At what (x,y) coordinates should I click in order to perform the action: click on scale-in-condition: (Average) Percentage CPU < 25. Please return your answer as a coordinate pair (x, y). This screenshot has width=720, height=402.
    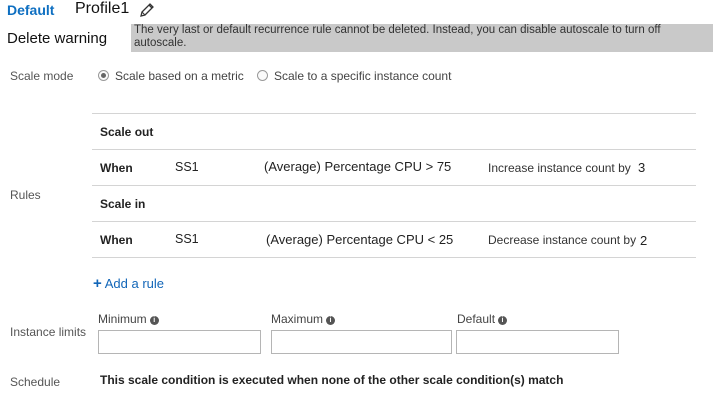
    Looking at the image, I should click on (359, 239).